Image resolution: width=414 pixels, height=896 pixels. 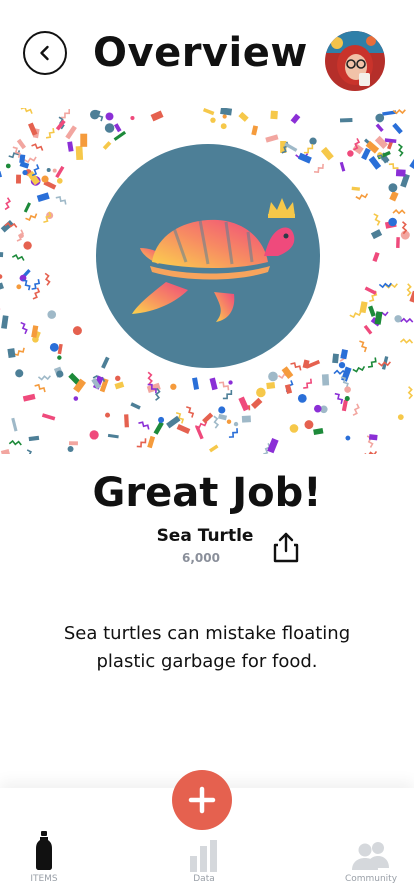 What do you see at coordinates (44, 857) in the screenshot?
I see `tab-items: ITEMS` at bounding box center [44, 857].